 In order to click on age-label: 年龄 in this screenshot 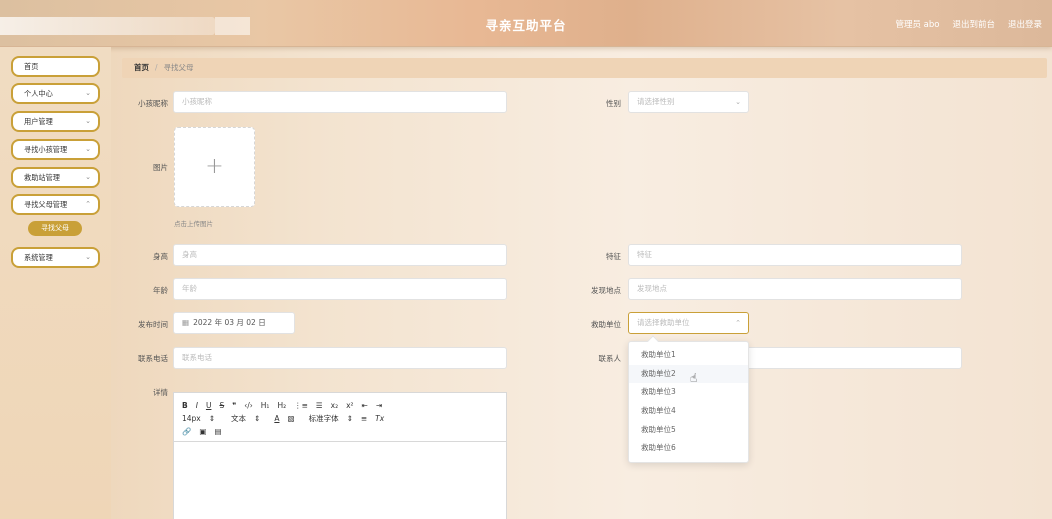, I will do `click(160, 290)`.